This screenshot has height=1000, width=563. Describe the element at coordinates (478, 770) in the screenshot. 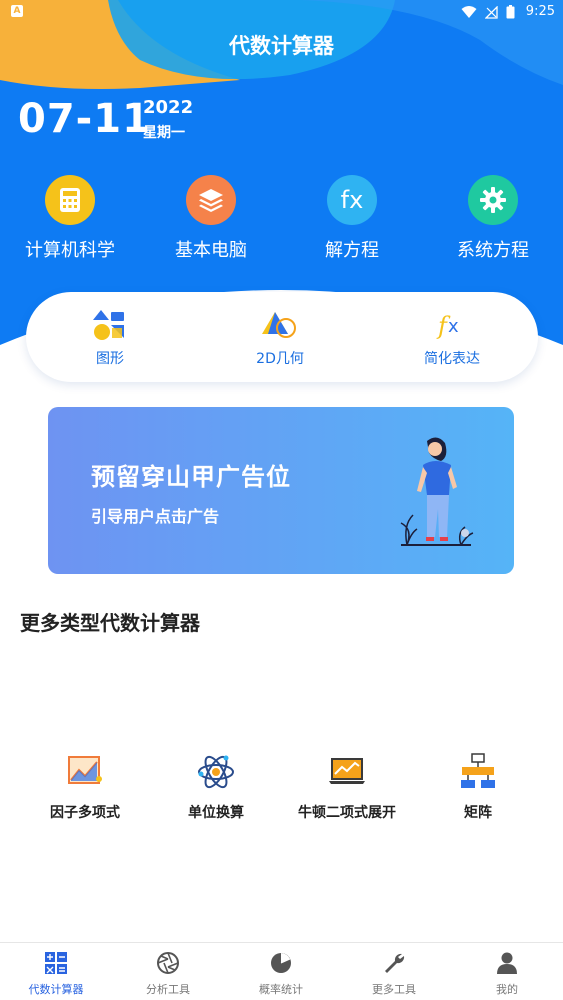

I see `hierarchy-icon` at that location.